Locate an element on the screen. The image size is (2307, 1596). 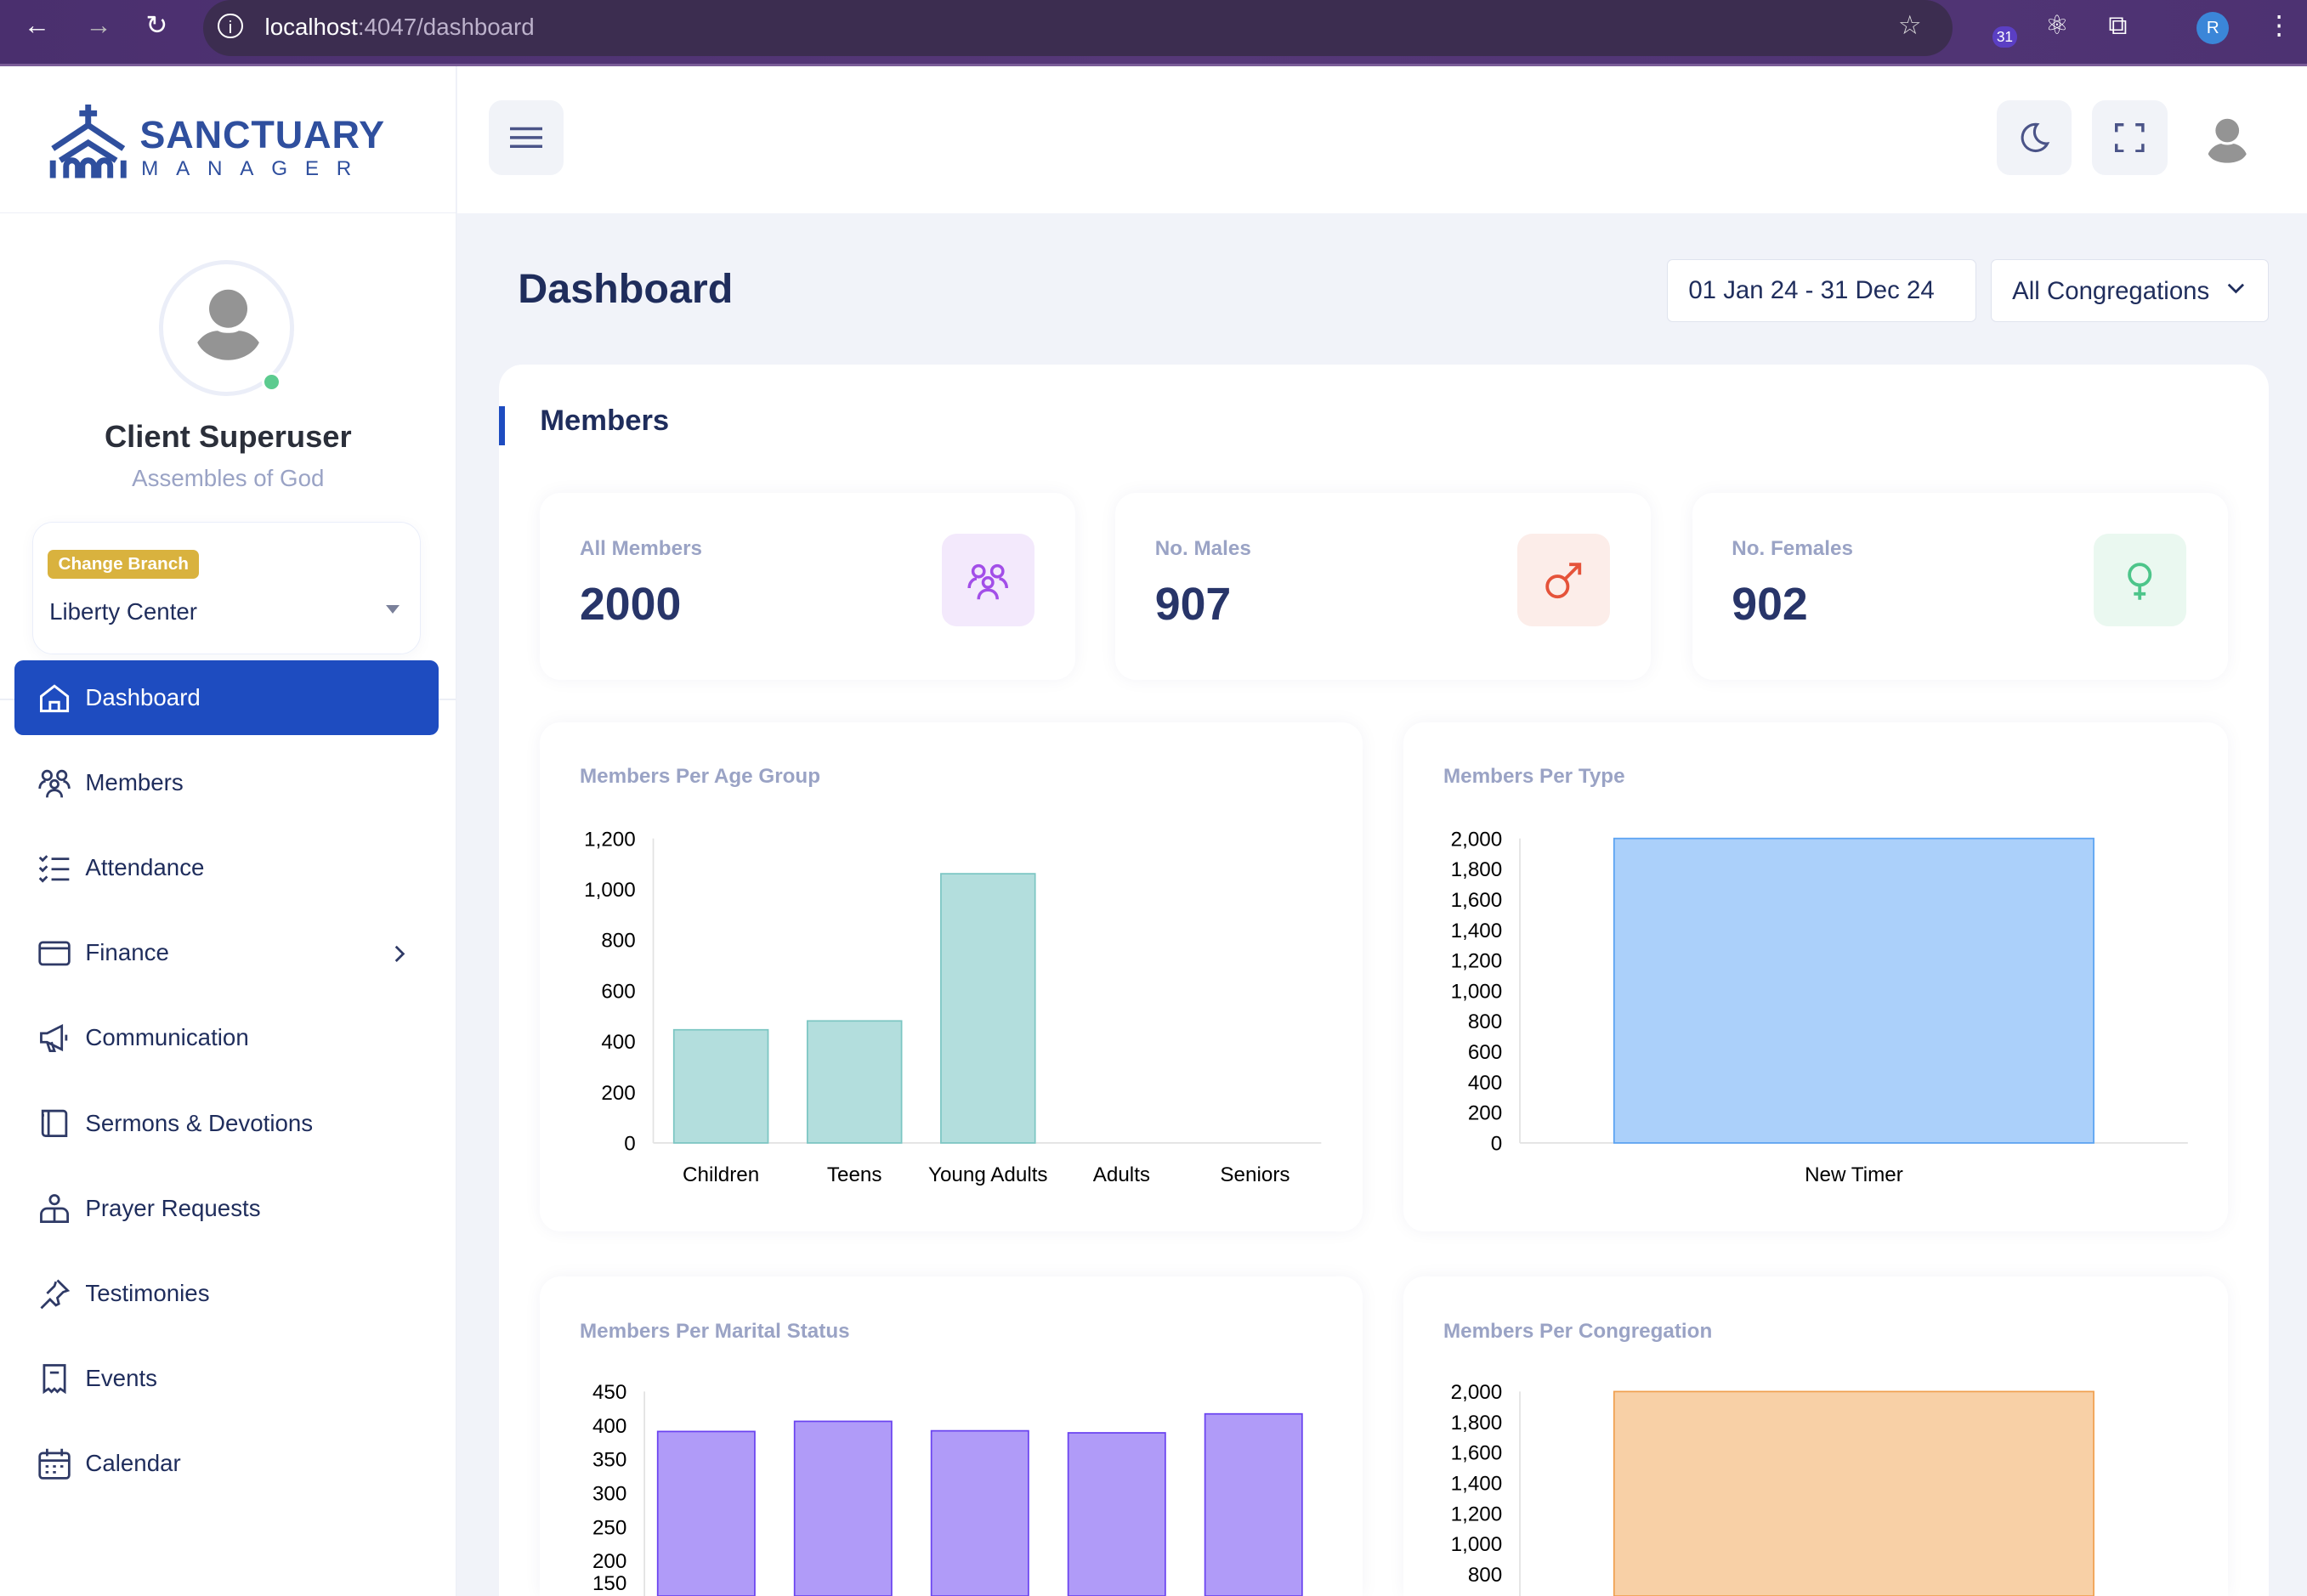
x-category-label: Seniors is located at coordinates (1255, 1175).